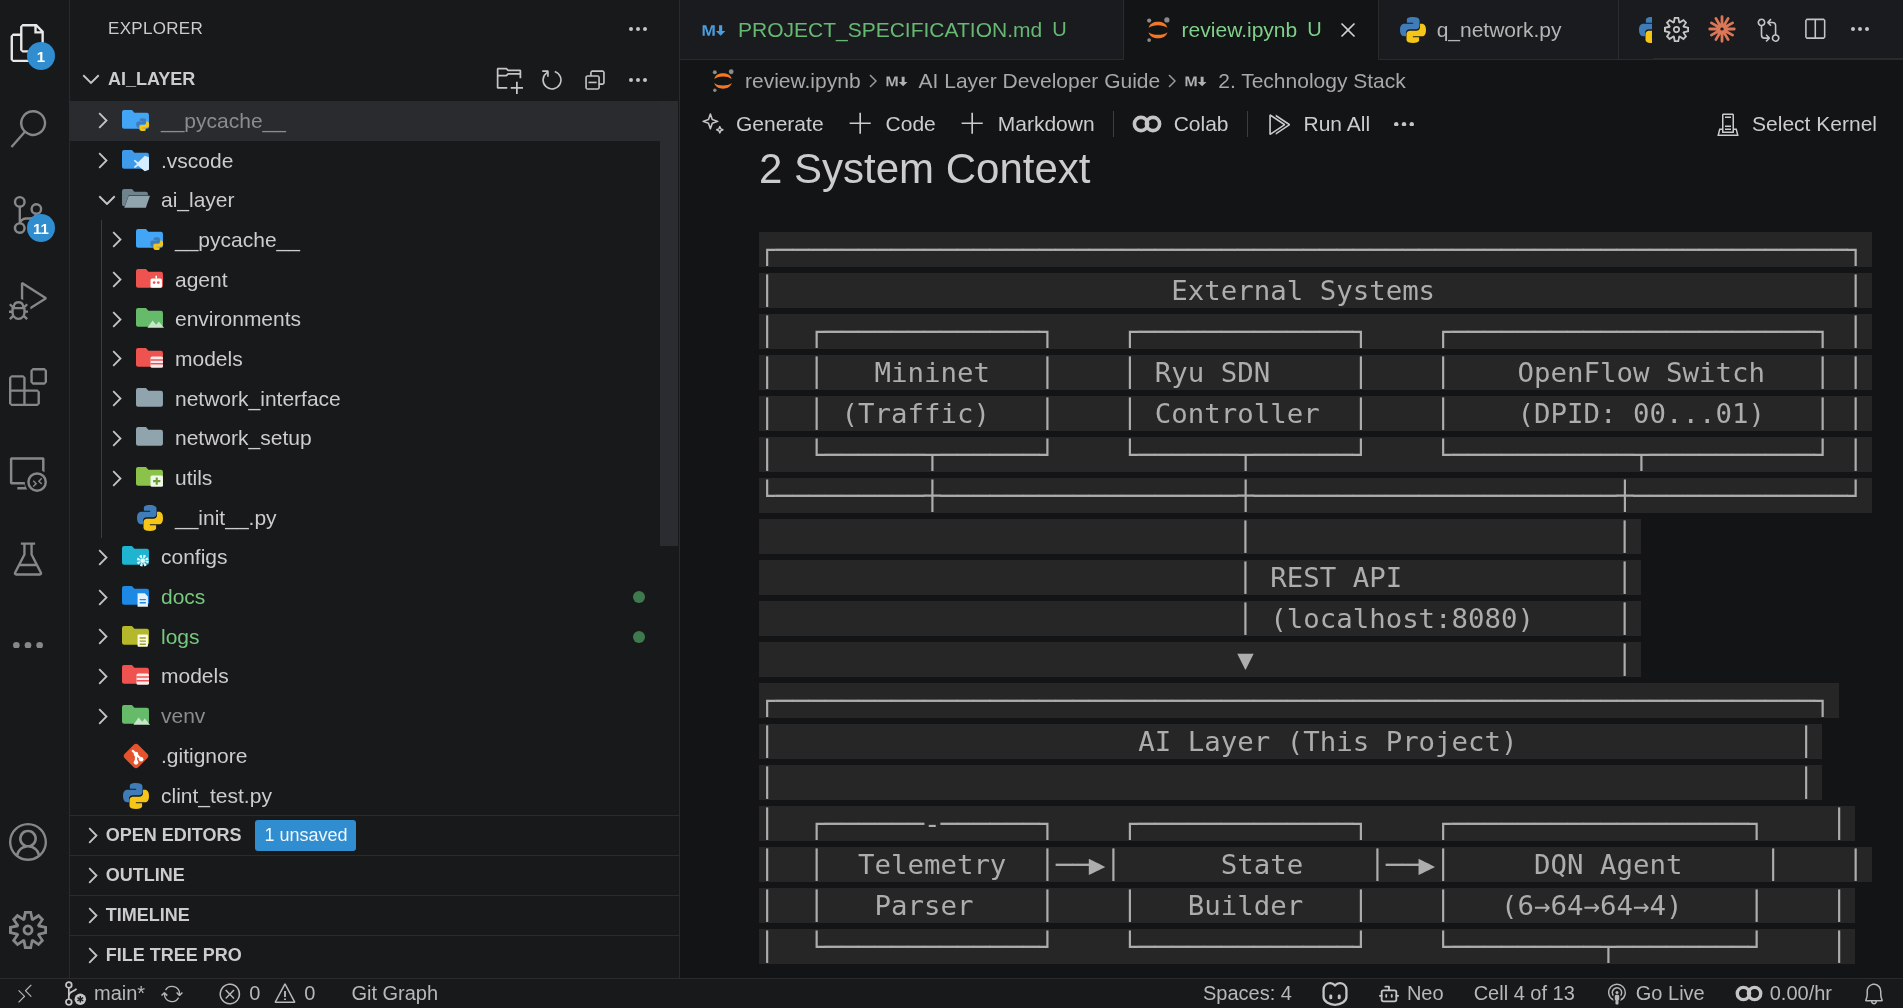 This screenshot has height=1008, width=1903. What do you see at coordinates (41, 228) in the screenshot?
I see `notification-badge: 11` at bounding box center [41, 228].